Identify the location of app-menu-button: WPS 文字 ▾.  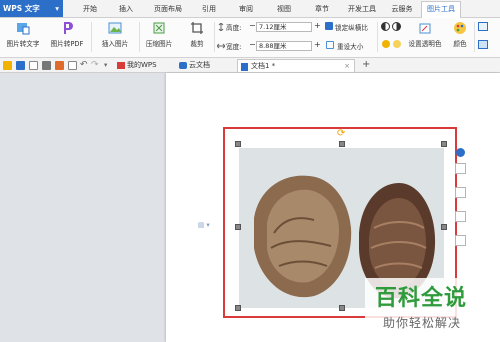
(31, 8).